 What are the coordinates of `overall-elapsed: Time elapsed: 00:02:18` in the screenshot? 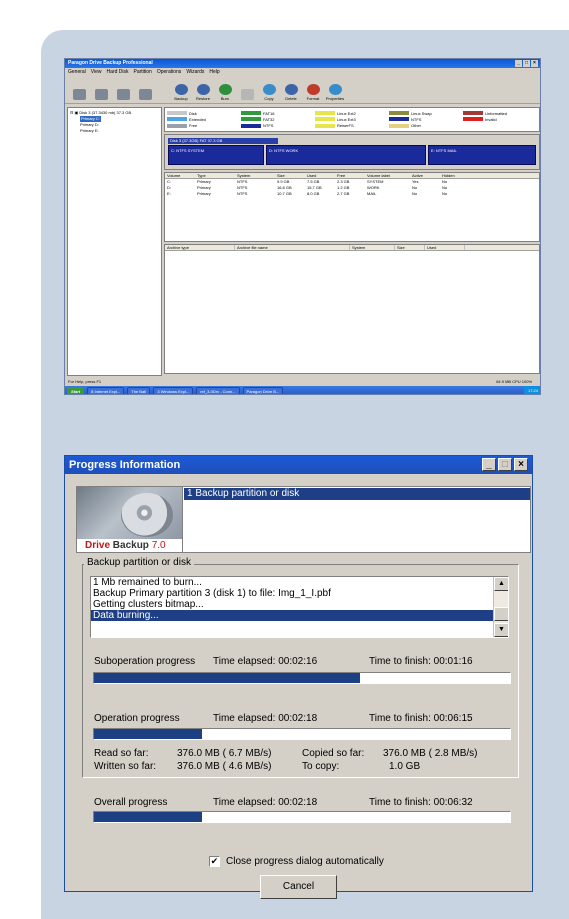 It's located at (265, 802).